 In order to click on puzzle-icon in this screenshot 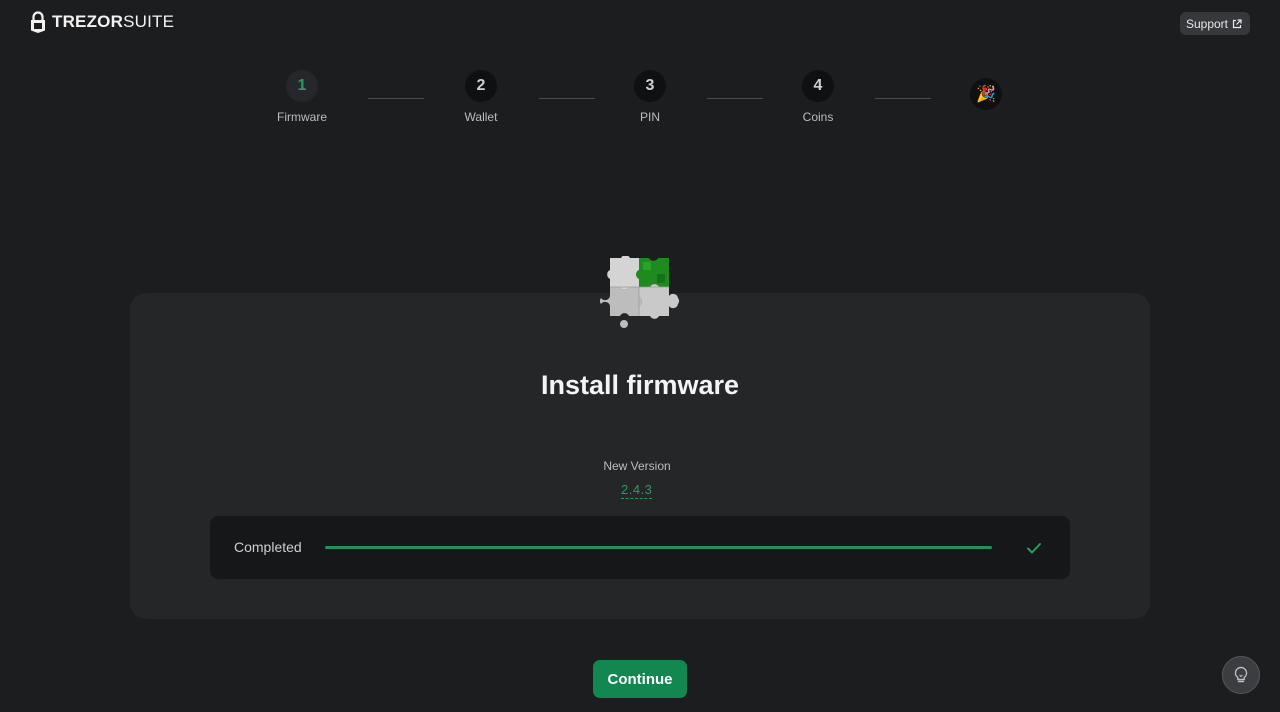, I will do `click(639, 292)`.